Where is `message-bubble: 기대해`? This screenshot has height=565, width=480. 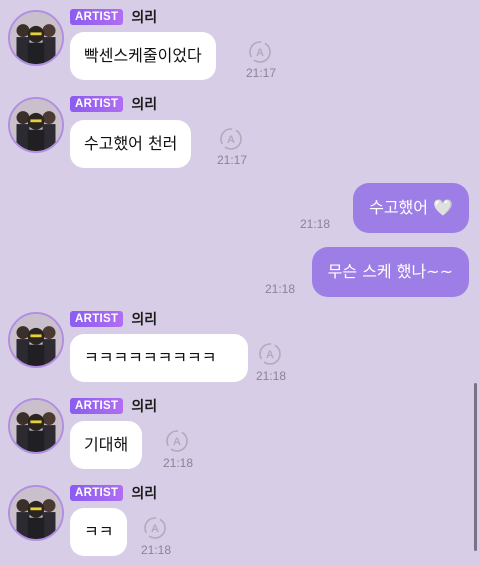
message-bubble: 기대해 is located at coordinates (106, 445).